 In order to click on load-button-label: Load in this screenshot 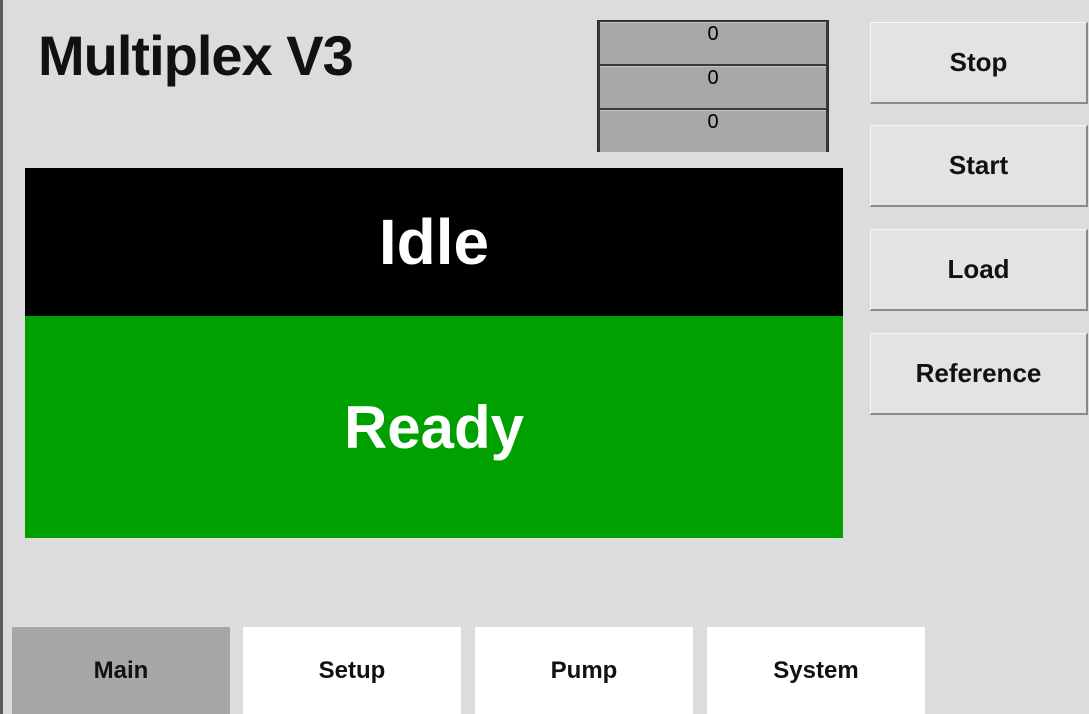, I will do `click(978, 269)`.